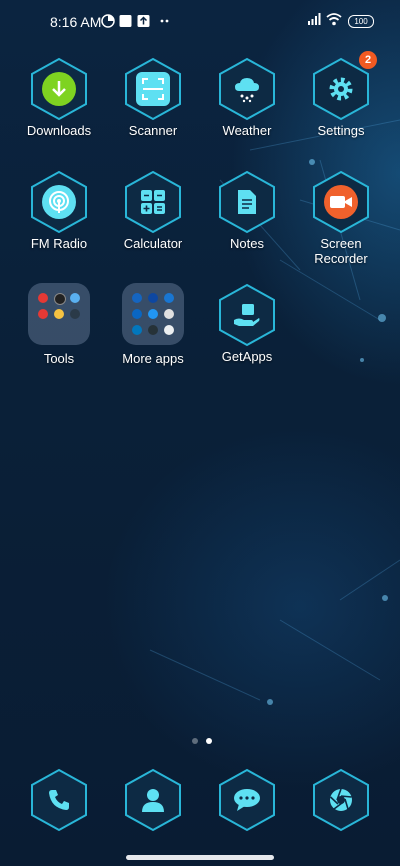 The height and width of the screenshot is (866, 400). I want to click on app-notes: Notes, so click(247, 210).